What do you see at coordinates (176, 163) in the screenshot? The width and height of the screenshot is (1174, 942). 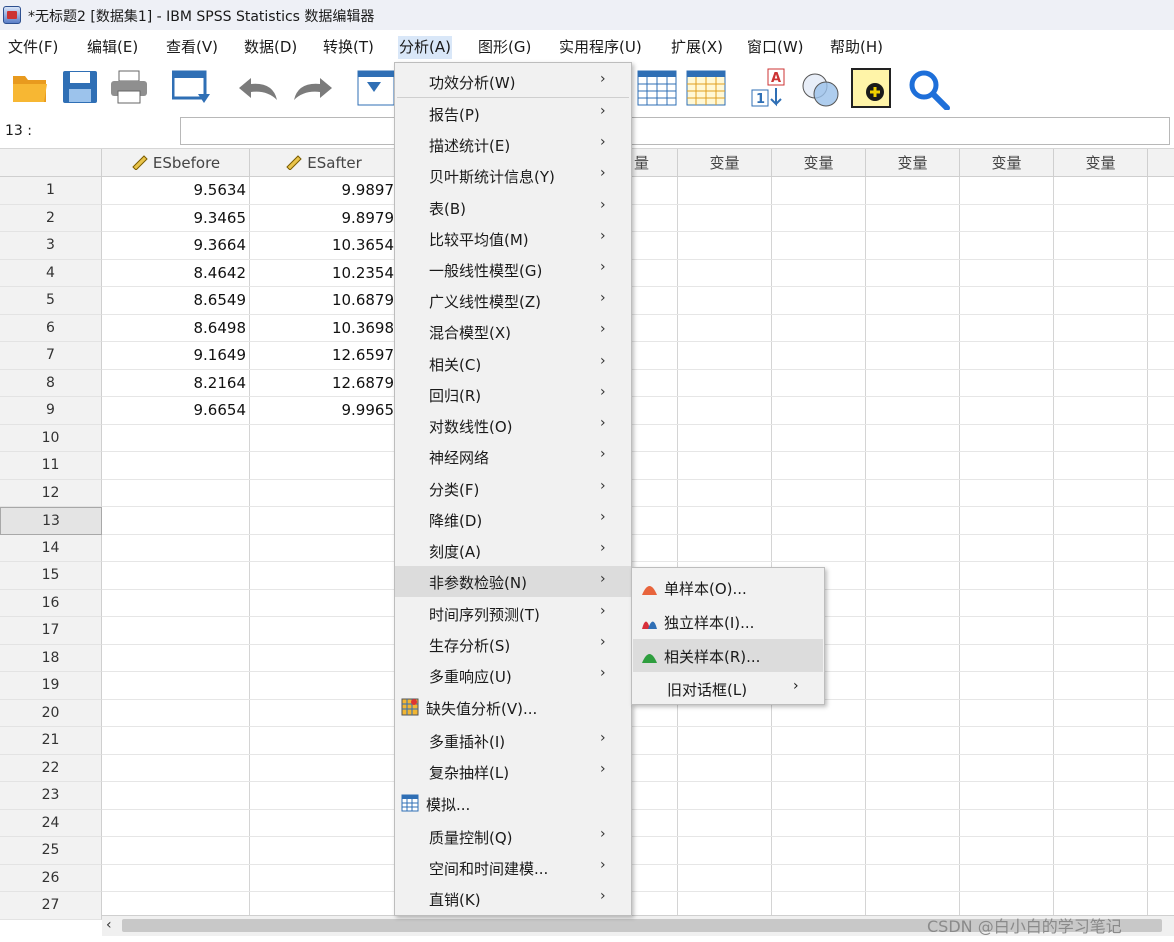 I see `column-header-esbefore: ESbefore` at bounding box center [176, 163].